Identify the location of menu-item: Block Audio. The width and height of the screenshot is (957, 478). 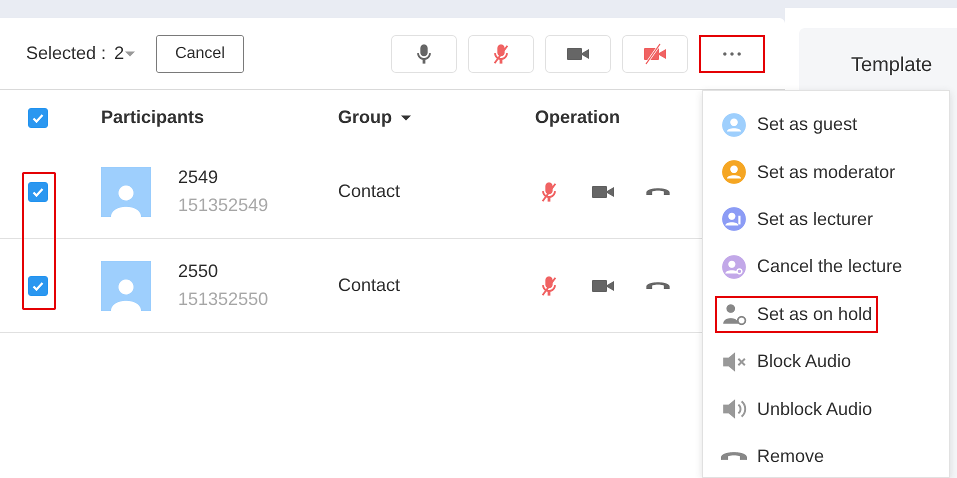
(786, 361).